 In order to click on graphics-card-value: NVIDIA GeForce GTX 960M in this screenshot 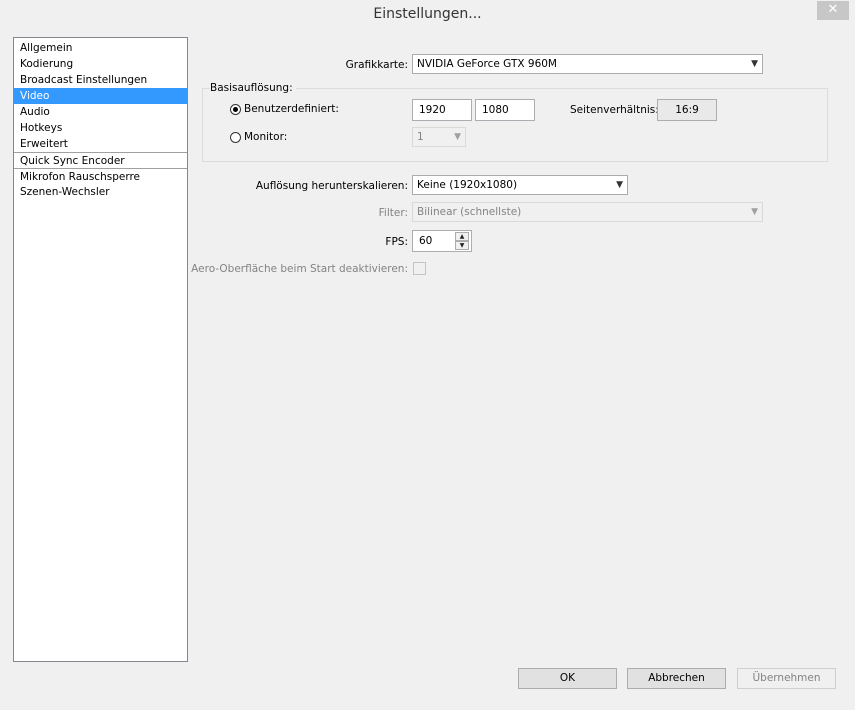, I will do `click(487, 64)`.